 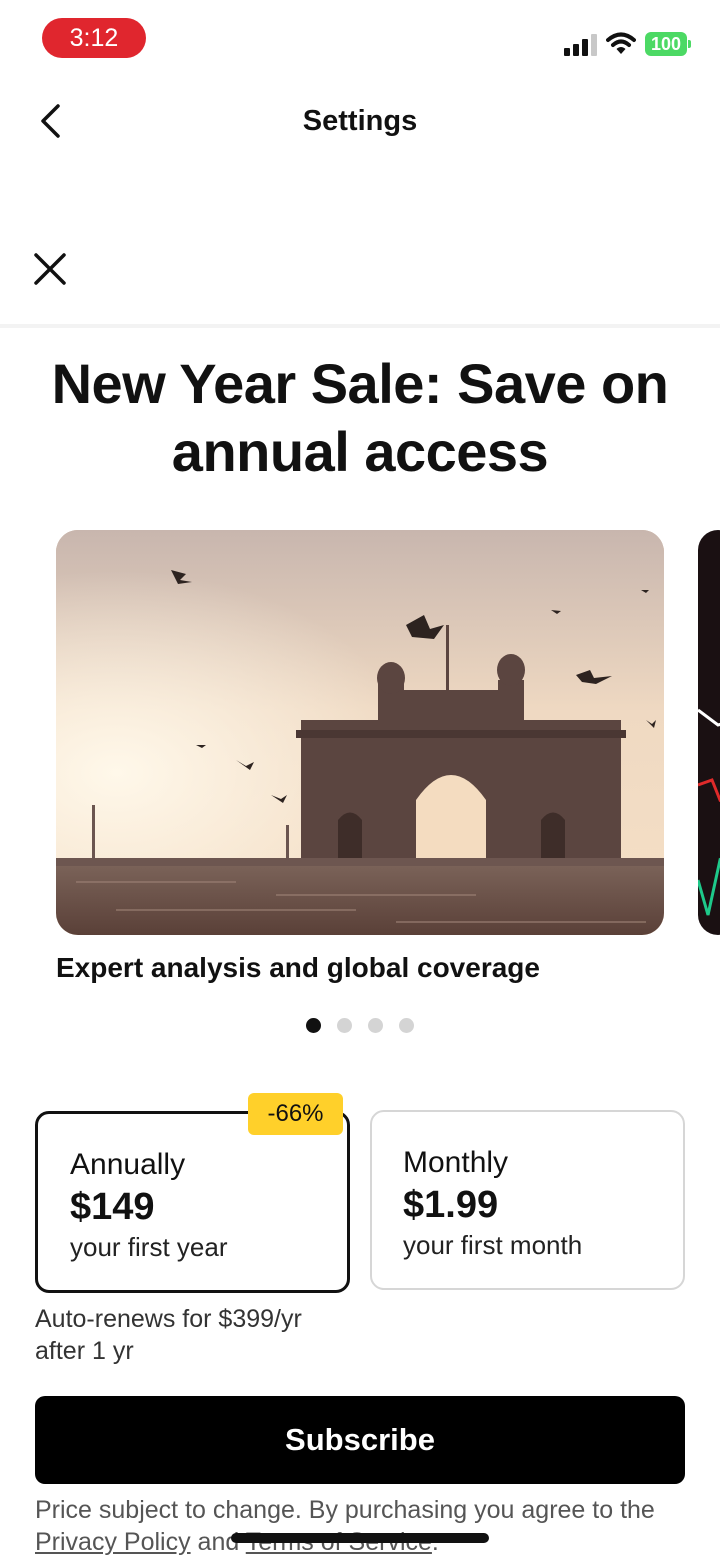 I want to click on close-button, so click(x=50, y=268).